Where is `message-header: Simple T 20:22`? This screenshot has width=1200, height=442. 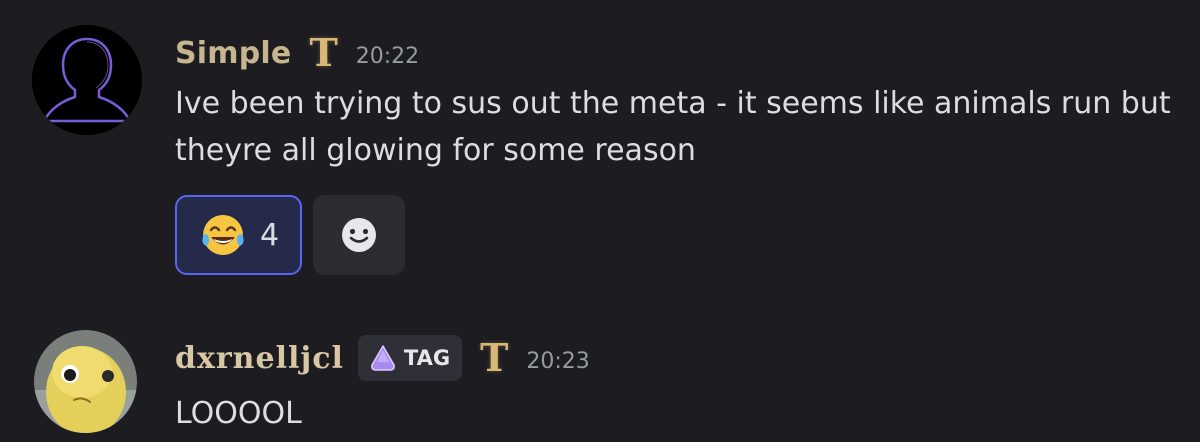
message-header: Simple T 20:22 is located at coordinates (297, 53).